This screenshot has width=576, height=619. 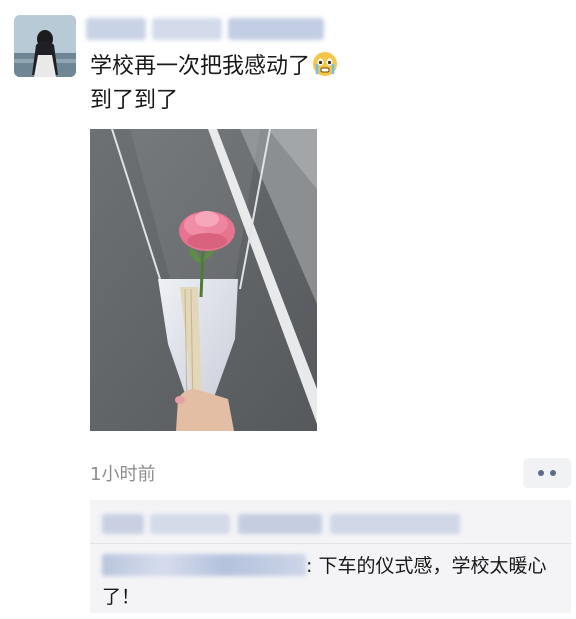 What do you see at coordinates (134, 100) in the screenshot?
I see `post-text-line2: 到了到了` at bounding box center [134, 100].